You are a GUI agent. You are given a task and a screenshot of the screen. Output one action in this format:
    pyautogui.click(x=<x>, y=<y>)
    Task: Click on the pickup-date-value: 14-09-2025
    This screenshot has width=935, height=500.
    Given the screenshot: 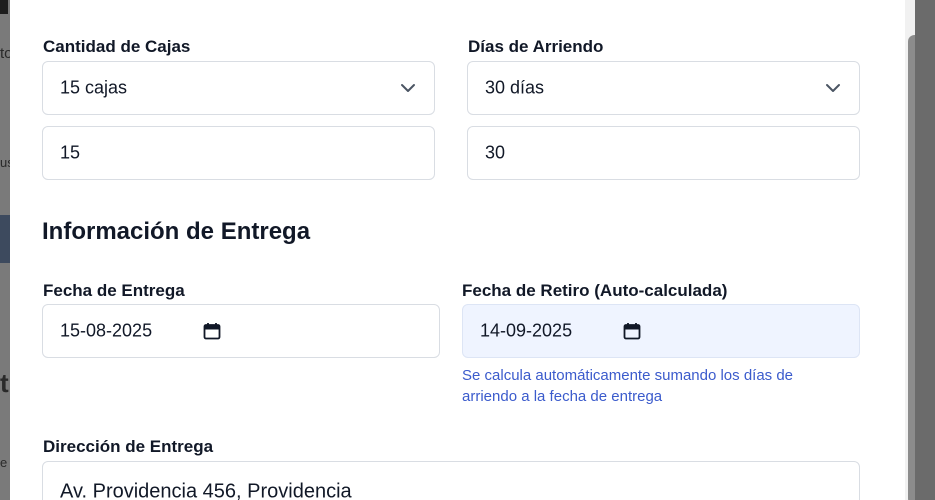 What is the action you would take?
    pyautogui.click(x=526, y=330)
    